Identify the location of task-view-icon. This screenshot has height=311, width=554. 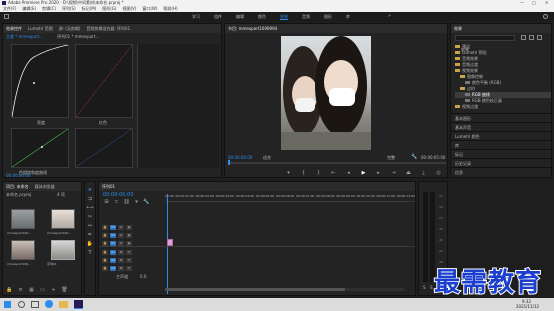
(35, 304).